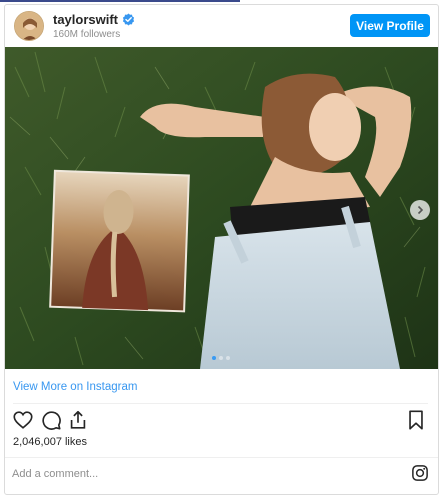 The image size is (443, 499). What do you see at coordinates (390, 25) in the screenshot?
I see `view-profile-button: View Profile` at bounding box center [390, 25].